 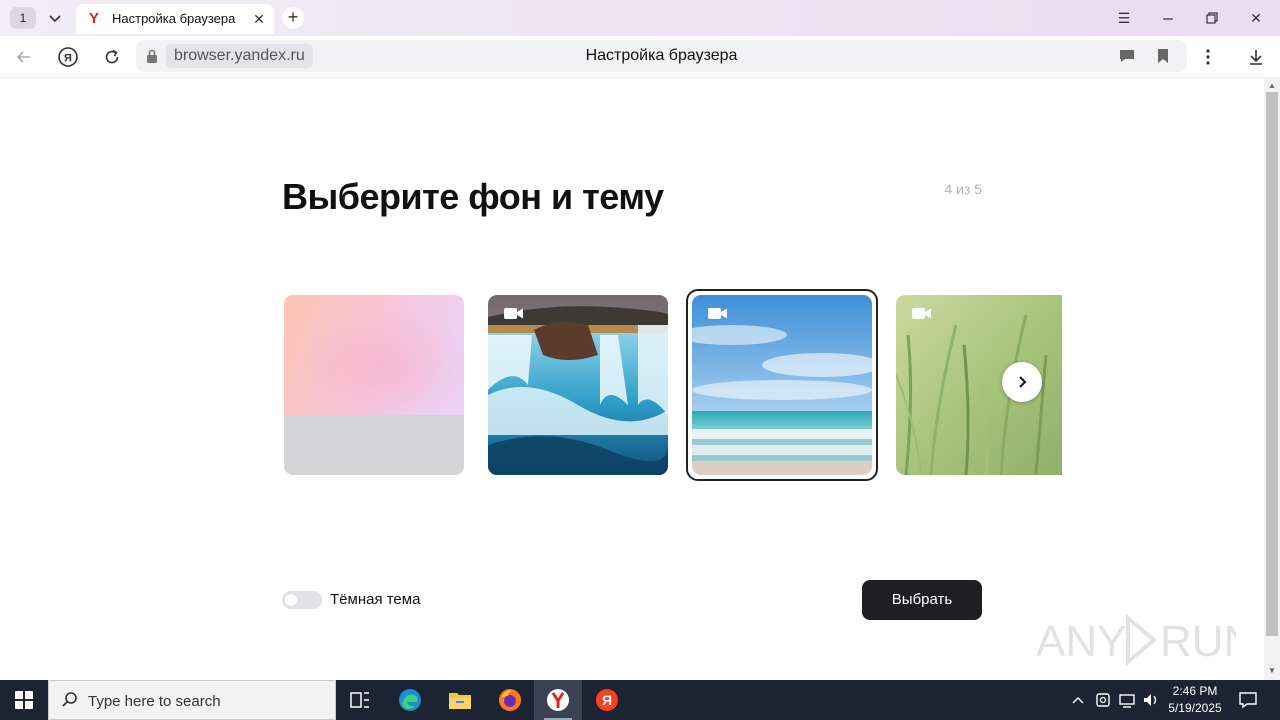 I want to click on volume-icon, so click(x=1151, y=701).